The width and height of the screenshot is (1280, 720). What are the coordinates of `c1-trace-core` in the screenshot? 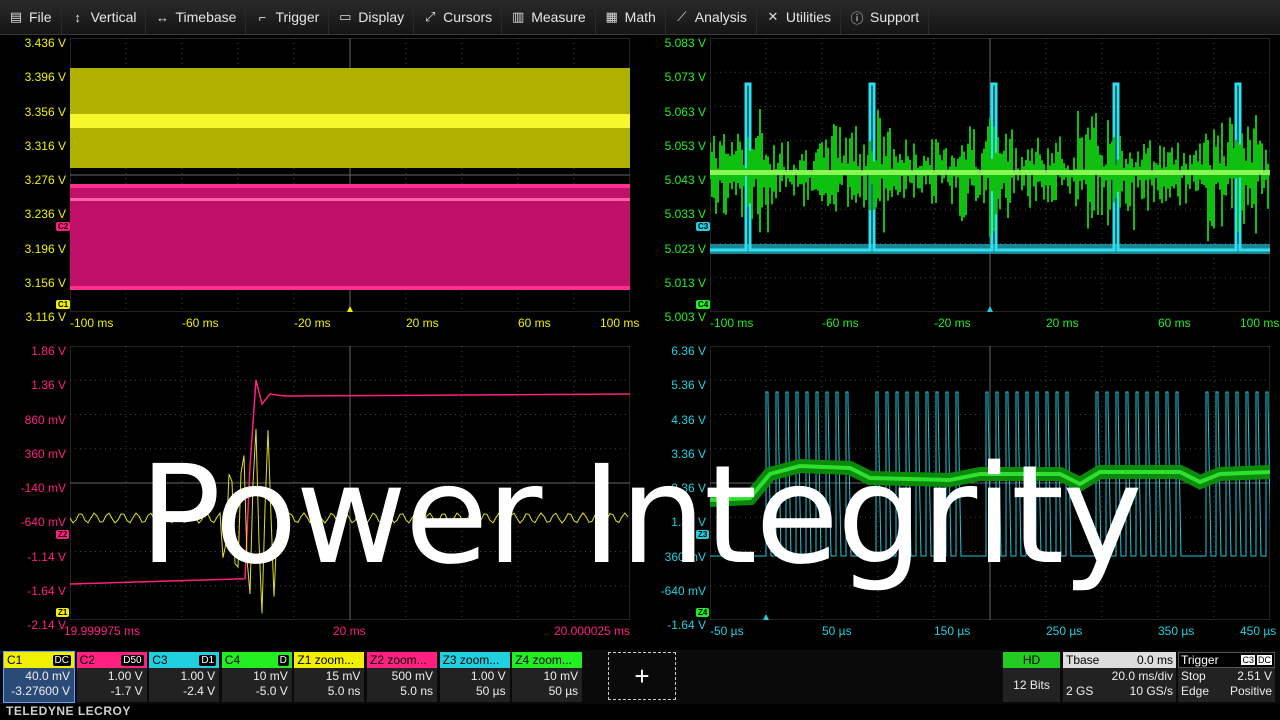 It's located at (350, 121).